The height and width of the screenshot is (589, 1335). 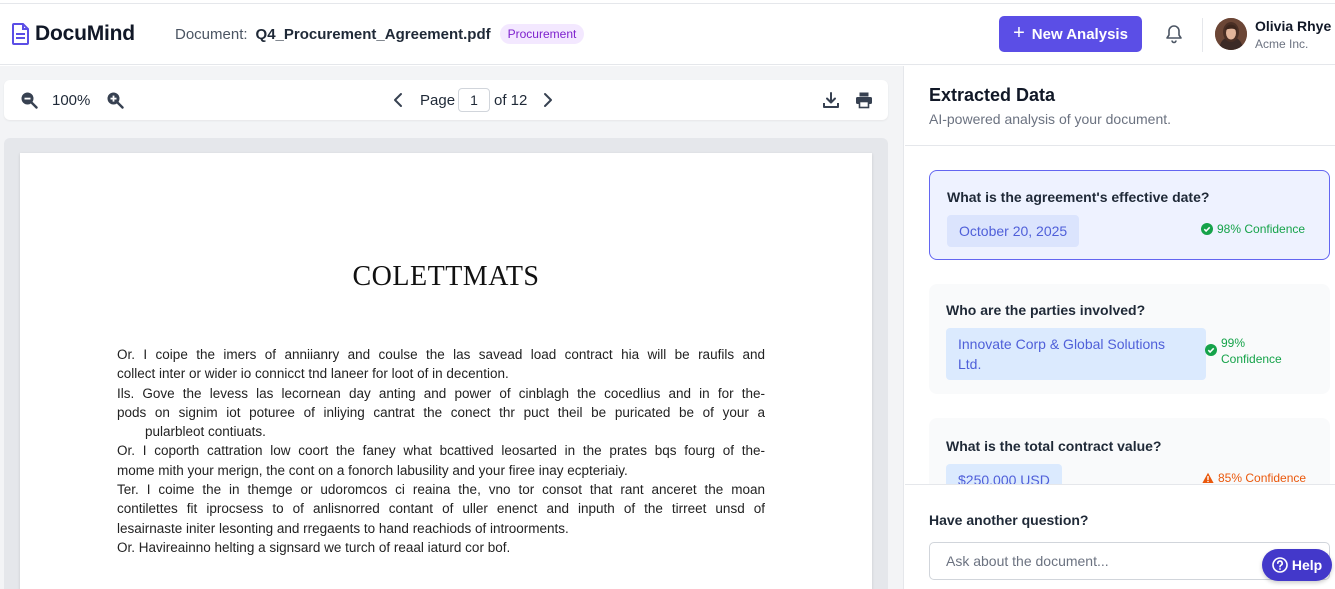 I want to click on confidence-text: 99%, so click(x=1233, y=343).